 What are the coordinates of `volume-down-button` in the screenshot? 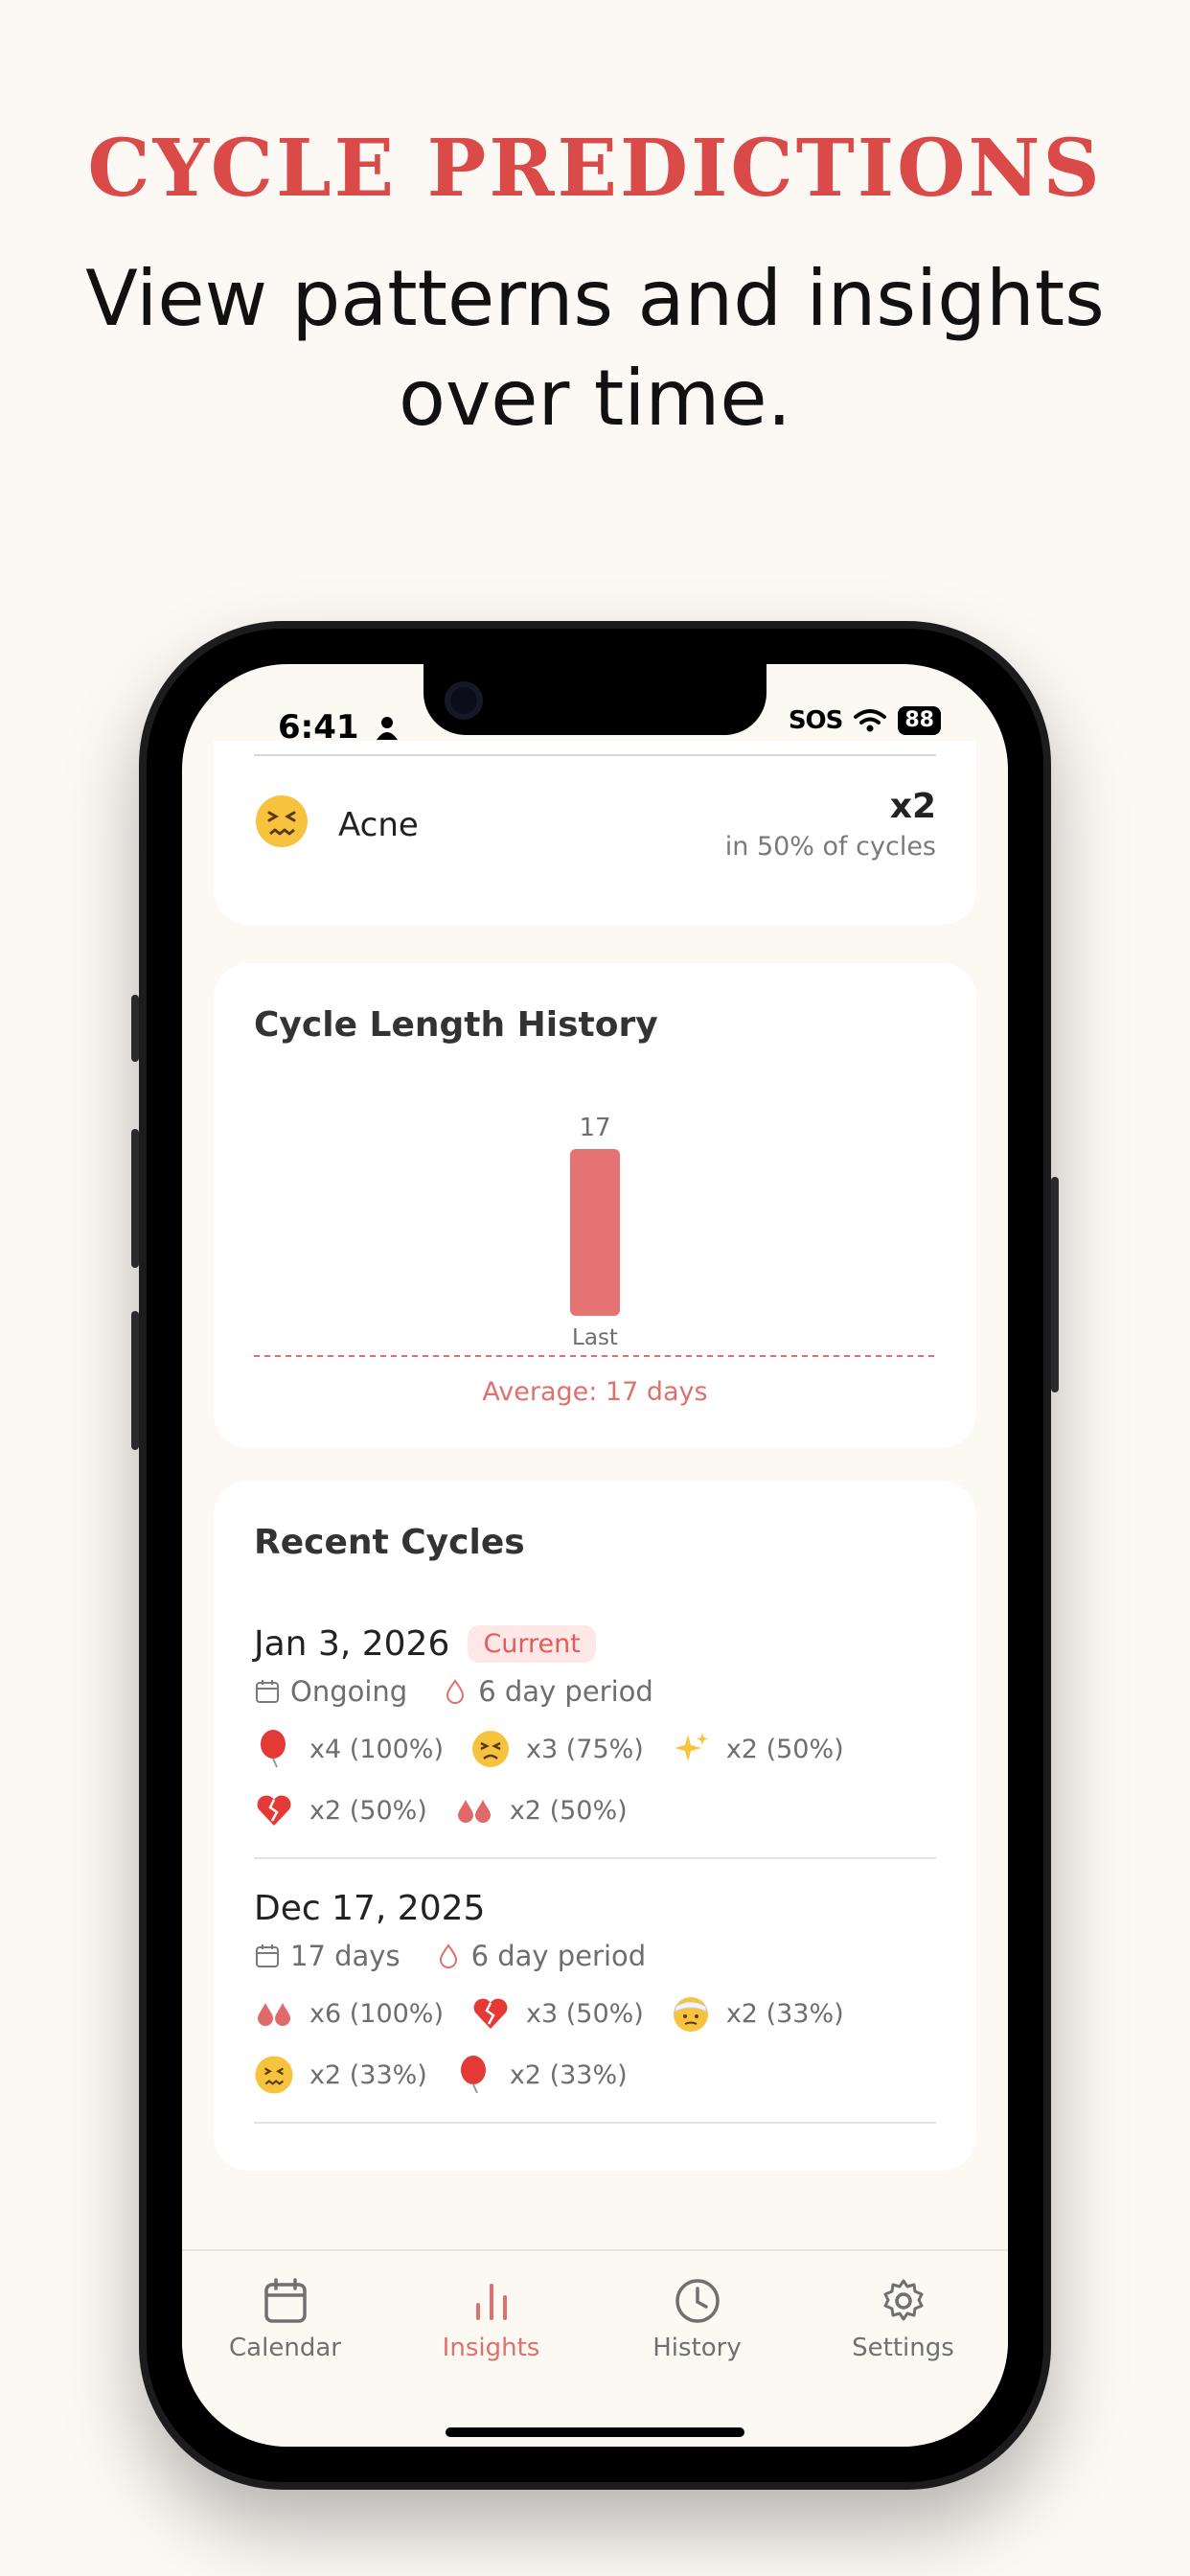 It's located at (135, 1380).